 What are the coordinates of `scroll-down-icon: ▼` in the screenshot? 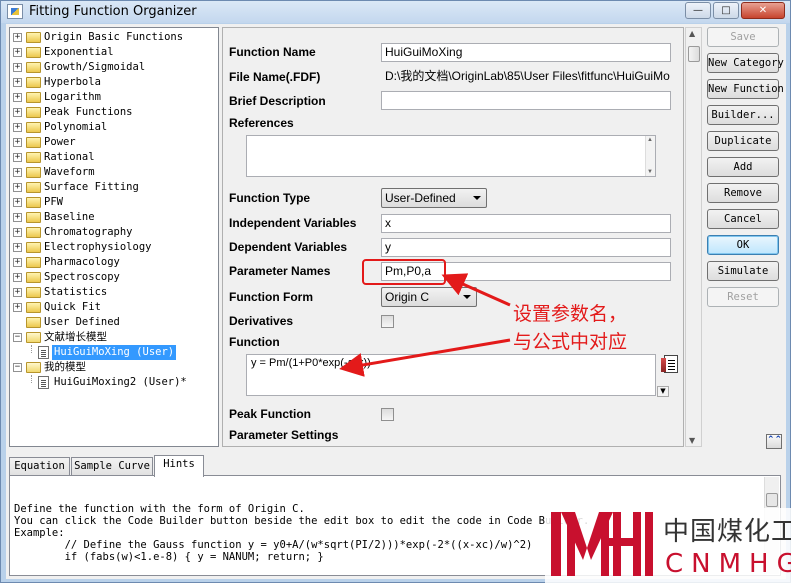 It's located at (692, 440).